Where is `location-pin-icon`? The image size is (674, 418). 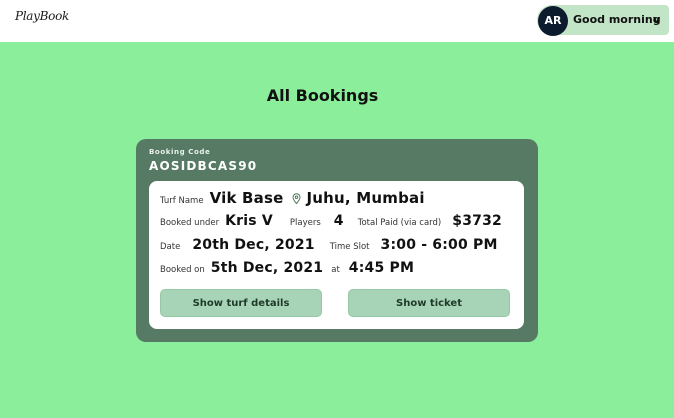 location-pin-icon is located at coordinates (296, 198).